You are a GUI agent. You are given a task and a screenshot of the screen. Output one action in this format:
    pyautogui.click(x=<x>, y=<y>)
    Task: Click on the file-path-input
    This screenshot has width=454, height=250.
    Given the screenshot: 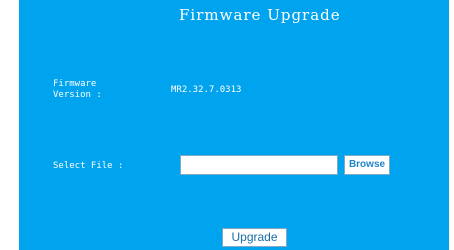 What is the action you would take?
    pyautogui.click(x=259, y=165)
    